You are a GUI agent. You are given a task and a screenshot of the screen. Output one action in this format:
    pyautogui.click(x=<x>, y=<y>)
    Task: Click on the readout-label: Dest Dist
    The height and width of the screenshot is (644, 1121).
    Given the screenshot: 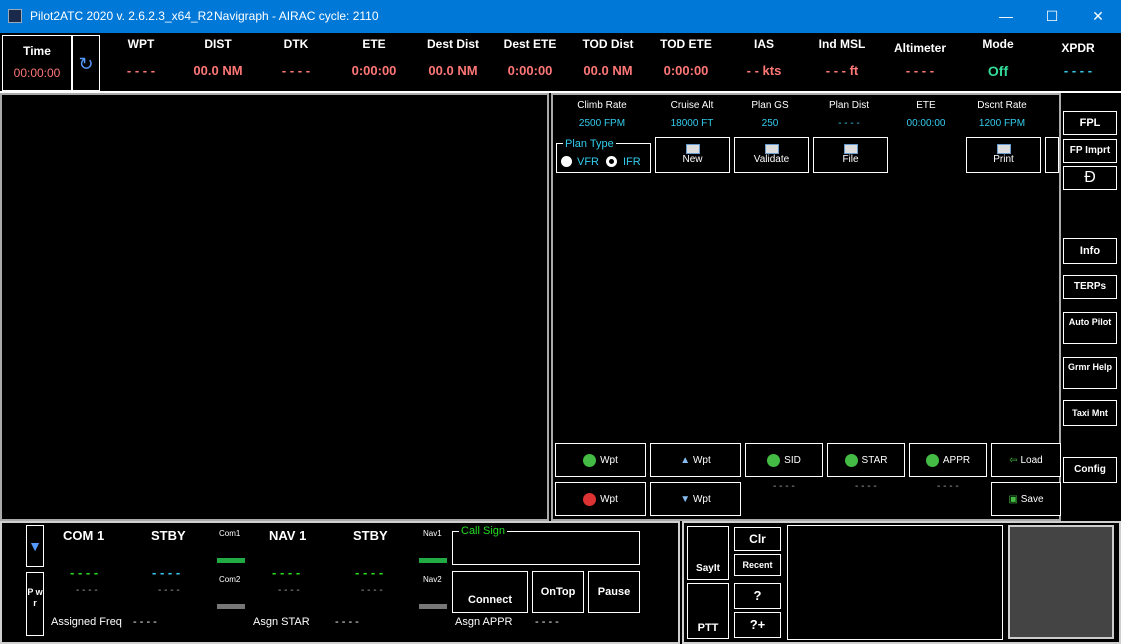 What is the action you would take?
    pyautogui.click(x=452, y=44)
    